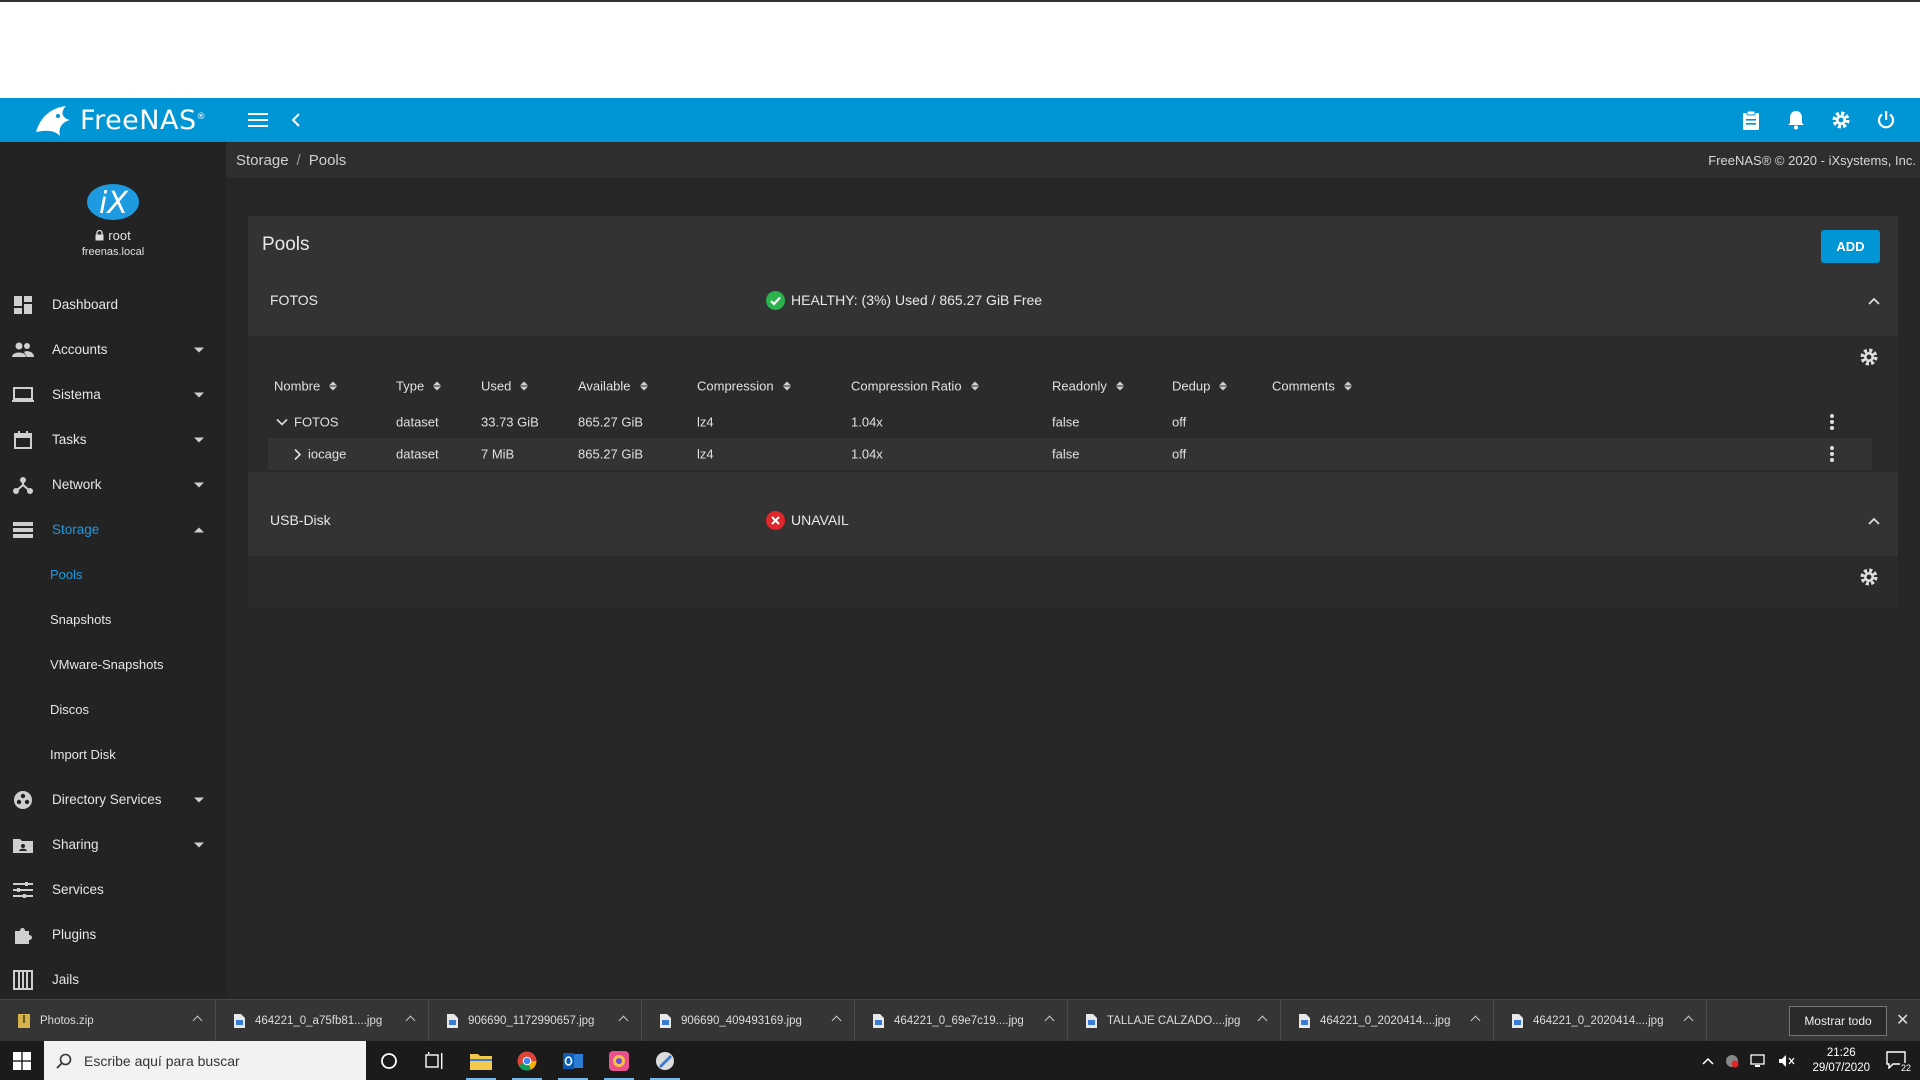 The image size is (1920, 1080). What do you see at coordinates (1174, 1020) in the screenshot?
I see `download-item: TALLAJE CALZADO....jpg` at bounding box center [1174, 1020].